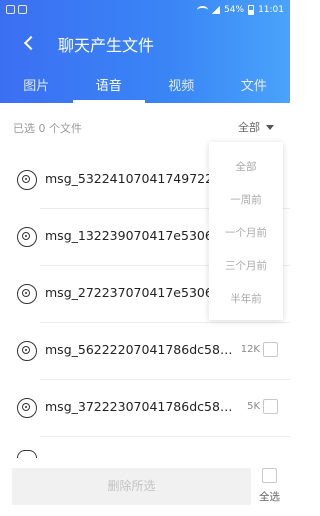 Image resolution: width=320 pixels, height=516 pixels. What do you see at coordinates (106, 45) in the screenshot?
I see `page-title: 聊天产生文件` at bounding box center [106, 45].